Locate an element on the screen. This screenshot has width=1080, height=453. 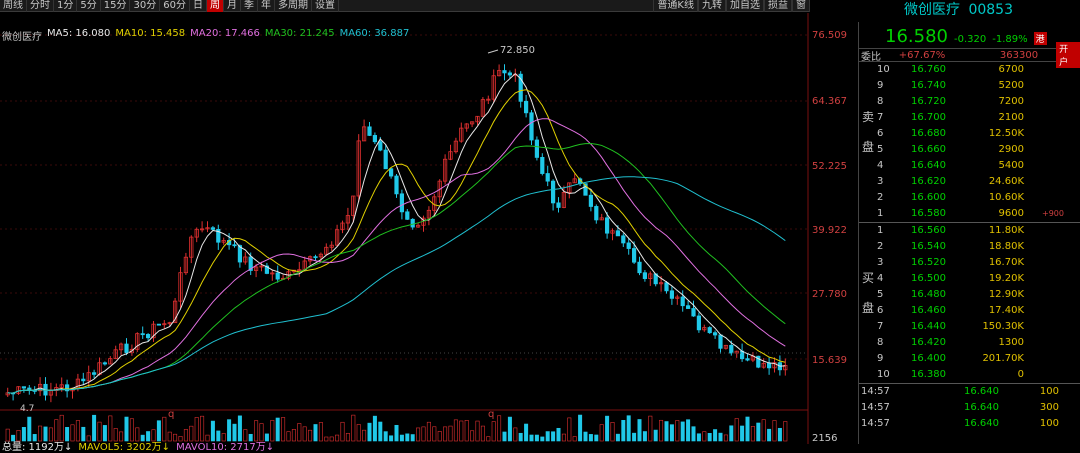
bid-level: 1 is located at coordinates (880, 230).